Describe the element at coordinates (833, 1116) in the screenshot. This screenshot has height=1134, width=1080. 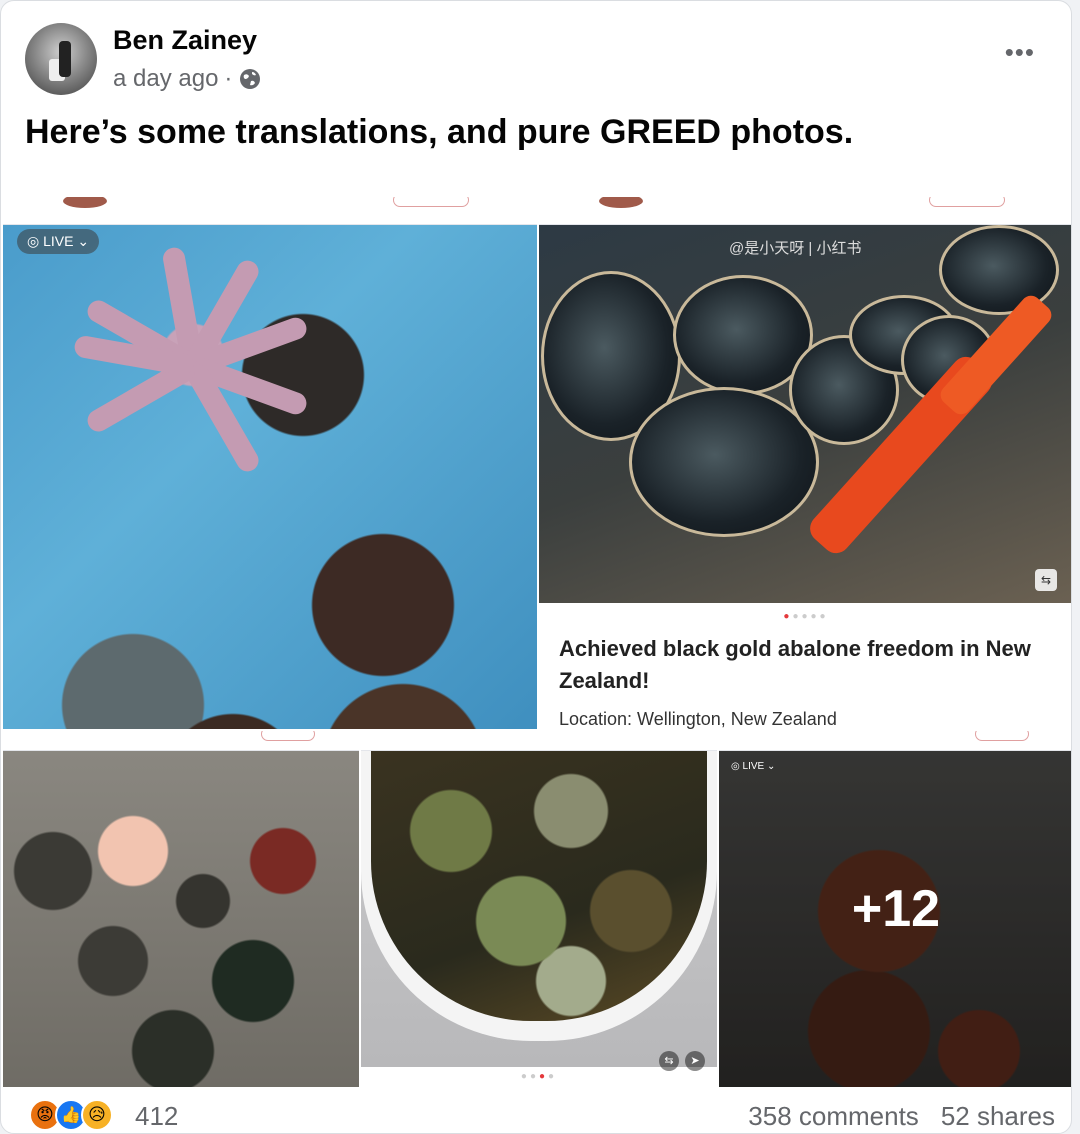
I see `comments-count: 358 comments` at that location.